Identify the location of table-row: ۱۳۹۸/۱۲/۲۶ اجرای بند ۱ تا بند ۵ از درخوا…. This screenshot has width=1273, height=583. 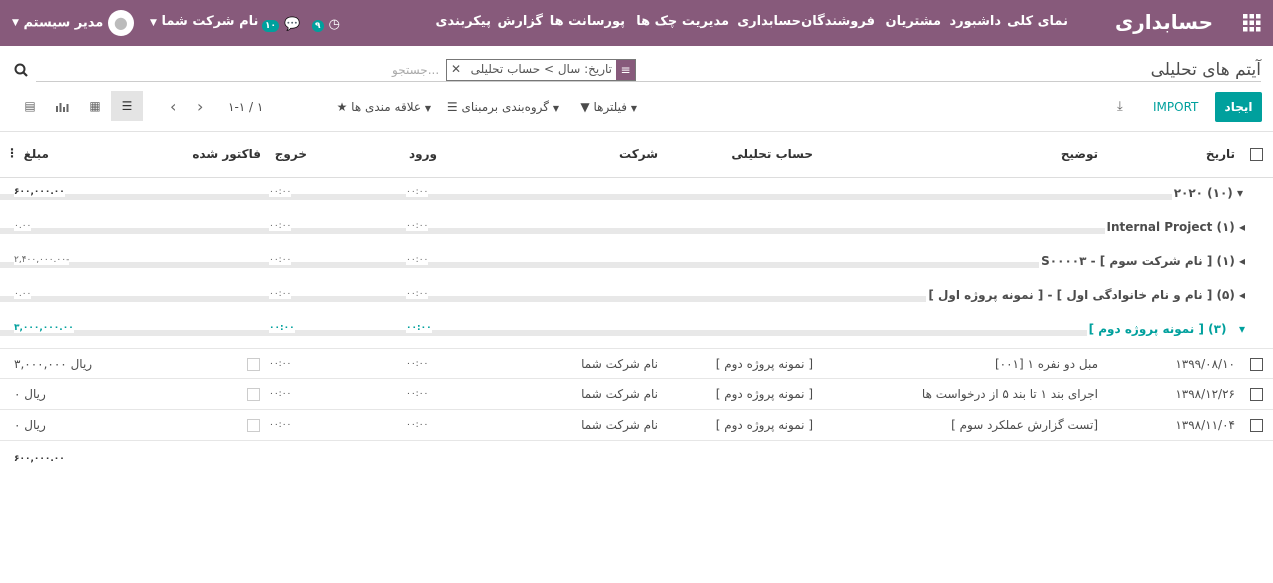
(636, 394).